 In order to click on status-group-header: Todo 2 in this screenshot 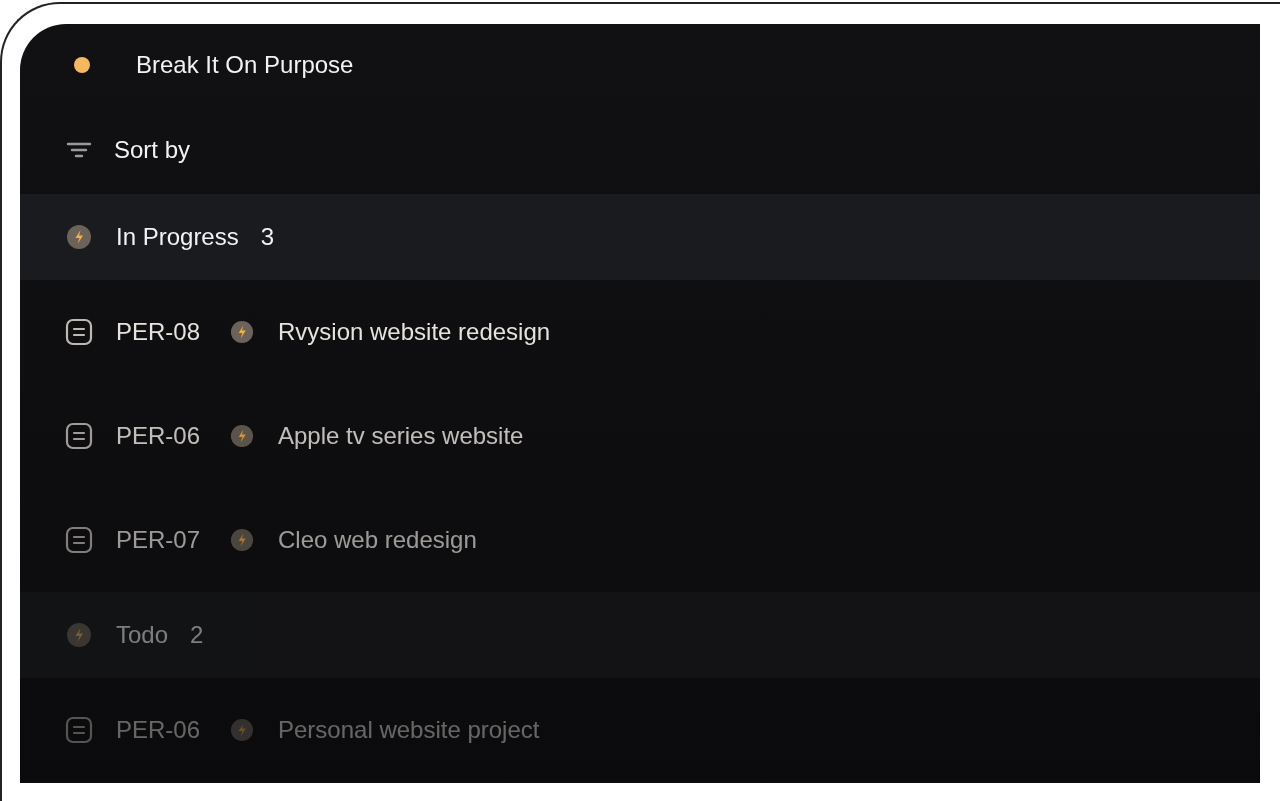, I will do `click(640, 635)`.